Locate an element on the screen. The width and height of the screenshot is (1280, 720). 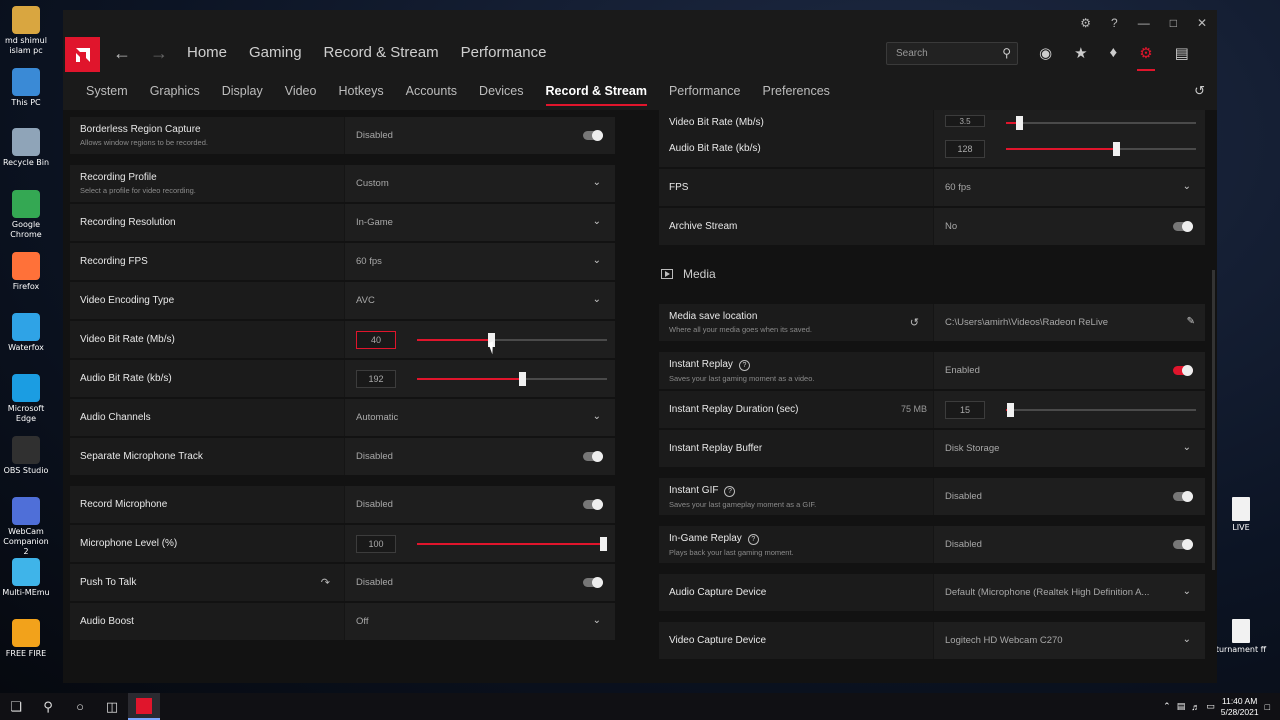
tab-devices: Devices is located at coordinates (501, 91).